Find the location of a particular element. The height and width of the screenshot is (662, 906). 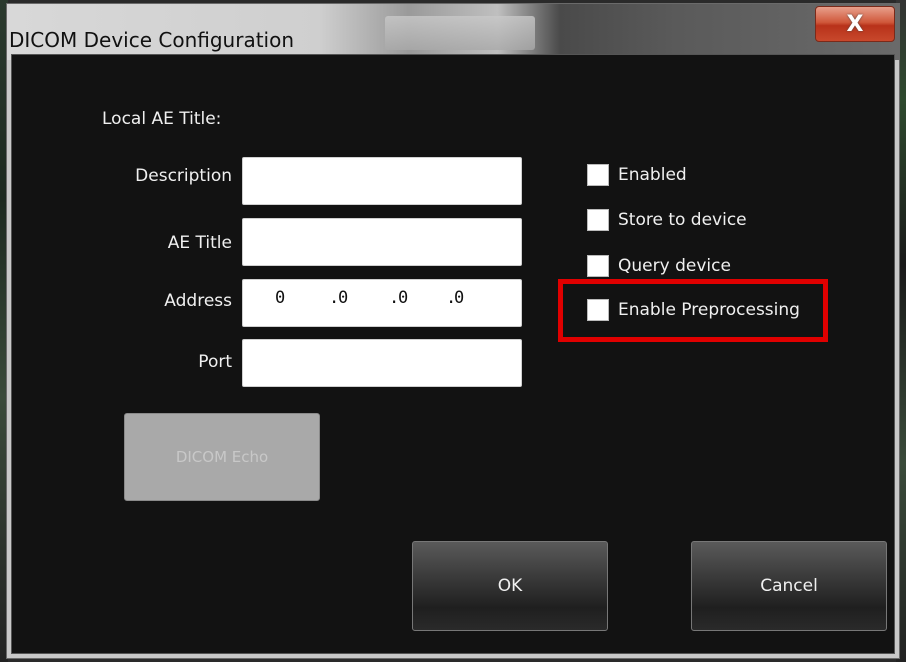

ok-button: OK is located at coordinates (510, 586).